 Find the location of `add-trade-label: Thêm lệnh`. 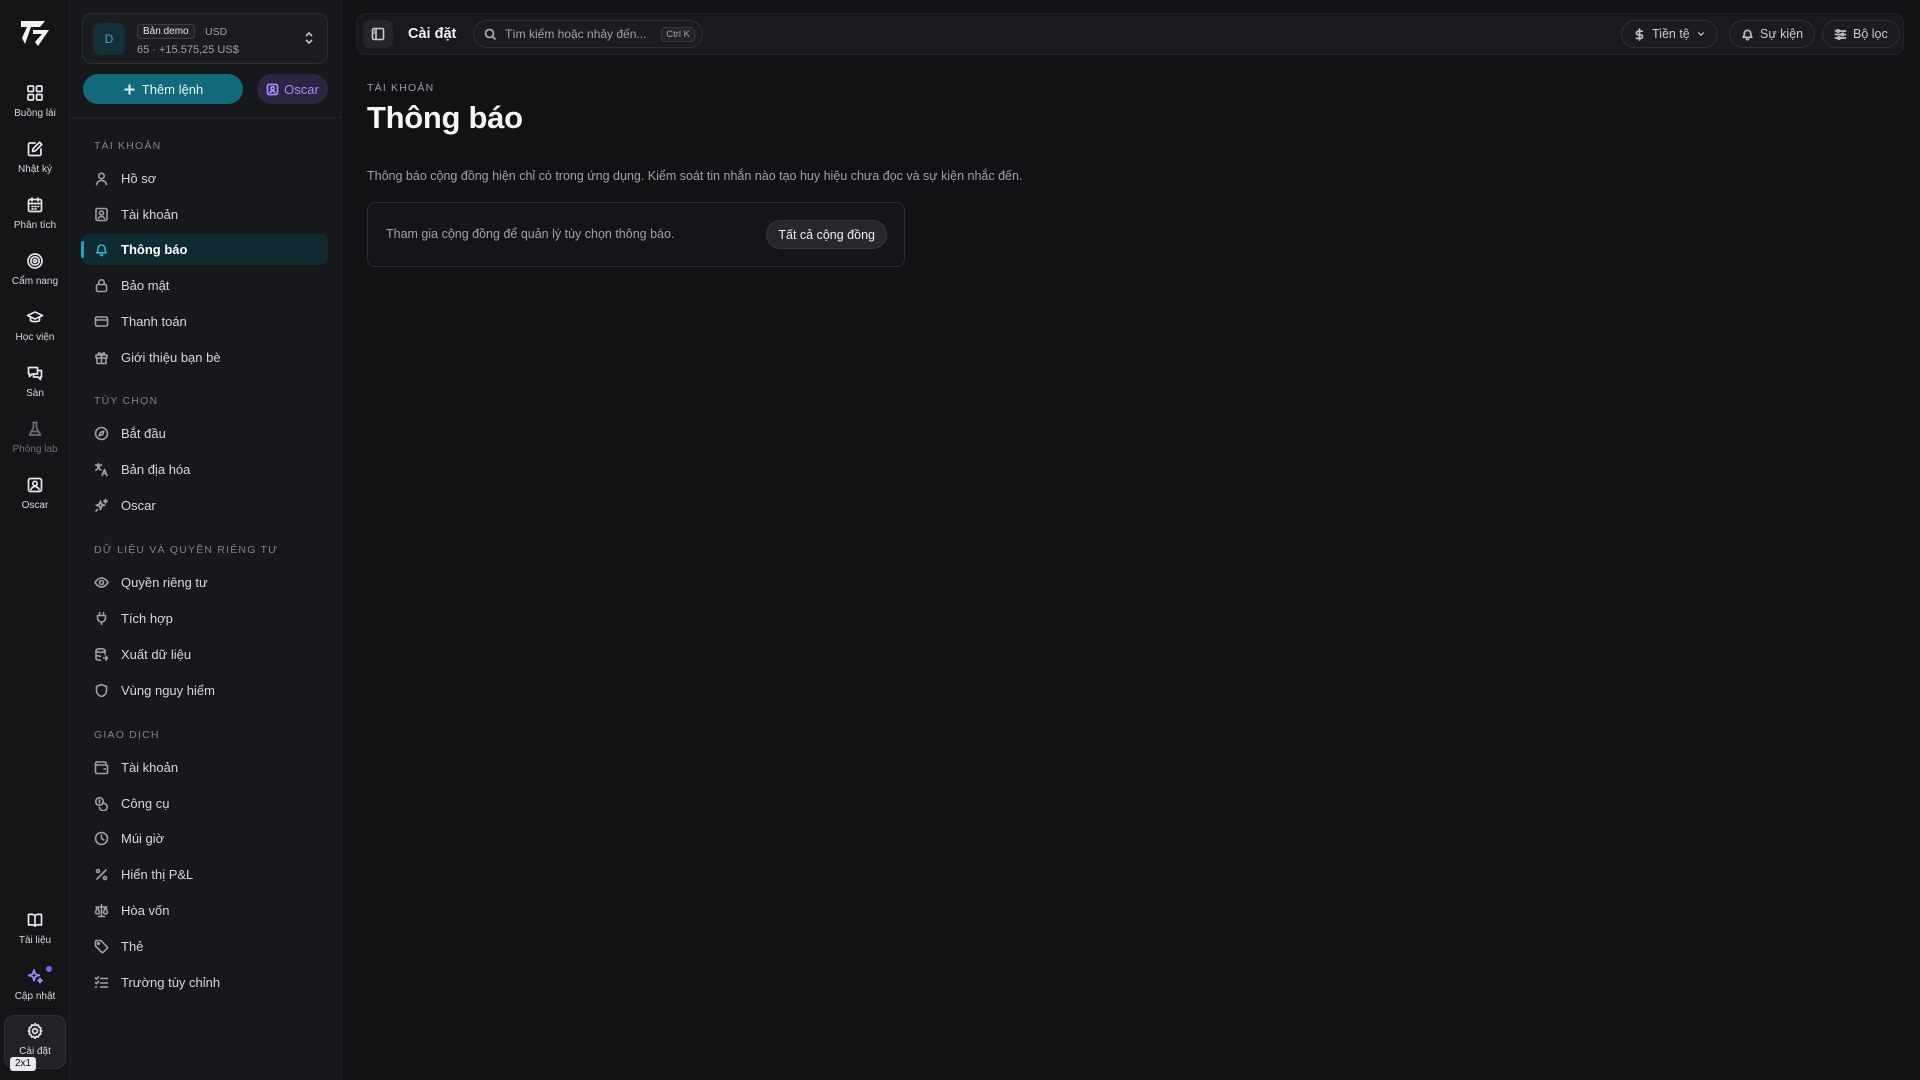

add-trade-label: Thêm lệnh is located at coordinates (172, 89).